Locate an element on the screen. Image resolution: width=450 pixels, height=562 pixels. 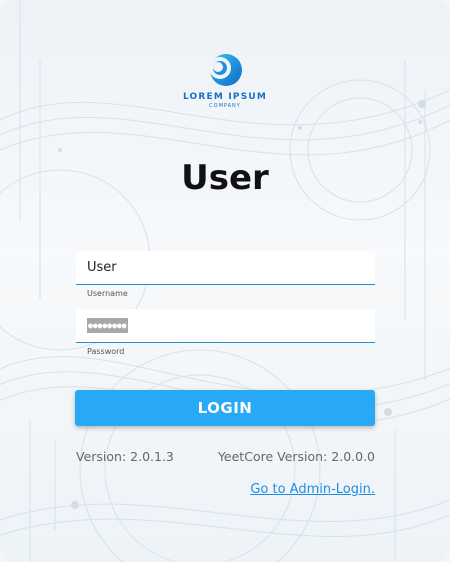
login-button: LOGIN is located at coordinates (225, 408).